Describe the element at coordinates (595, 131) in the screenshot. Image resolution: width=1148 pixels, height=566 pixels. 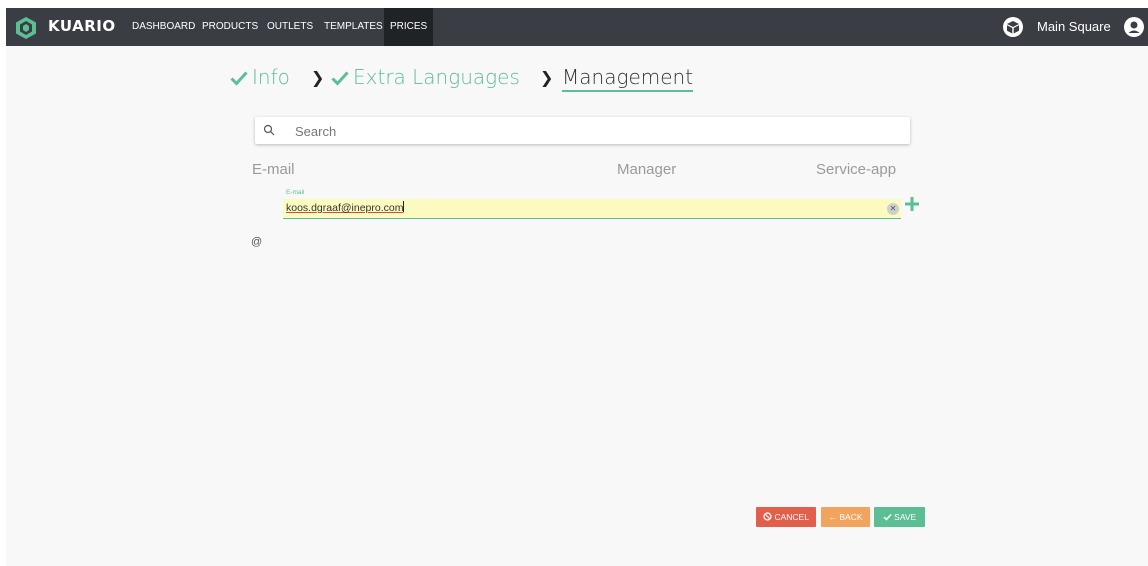
I see `search-input` at that location.